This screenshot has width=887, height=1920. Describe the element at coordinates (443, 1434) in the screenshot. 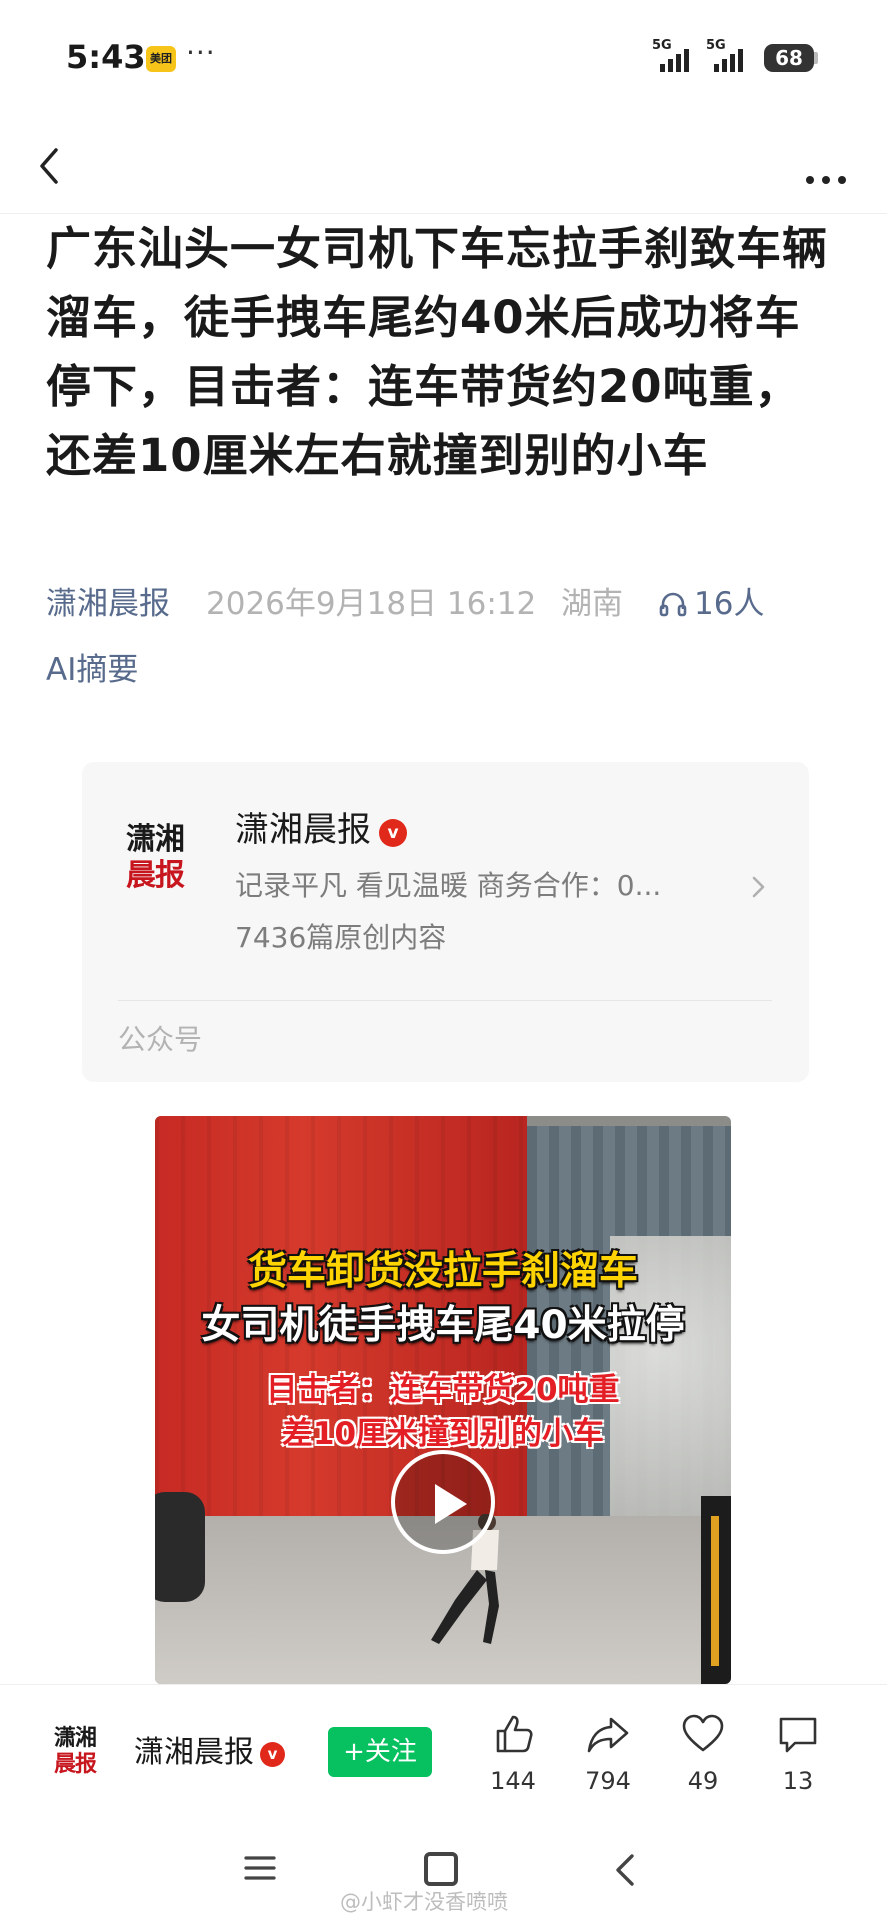

I see `video-caption-line4: 差10厘米撞到别的小车` at that location.